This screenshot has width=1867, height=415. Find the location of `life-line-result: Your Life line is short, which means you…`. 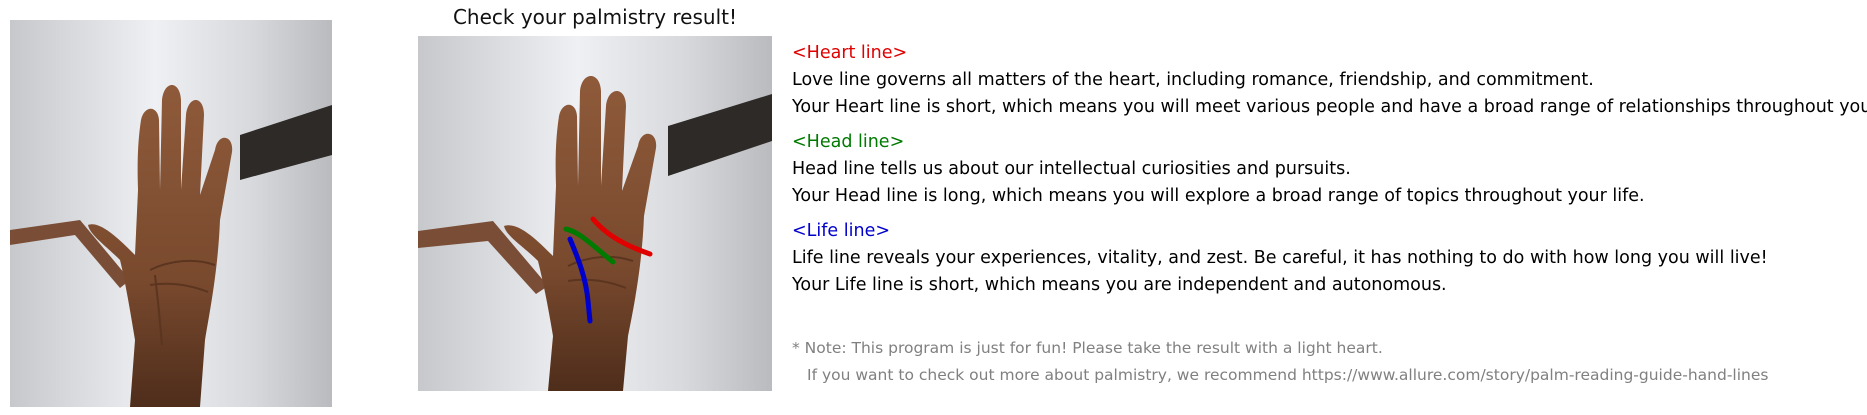

life-line-result: Your Life line is short, which means you… is located at coordinates (1119, 285).